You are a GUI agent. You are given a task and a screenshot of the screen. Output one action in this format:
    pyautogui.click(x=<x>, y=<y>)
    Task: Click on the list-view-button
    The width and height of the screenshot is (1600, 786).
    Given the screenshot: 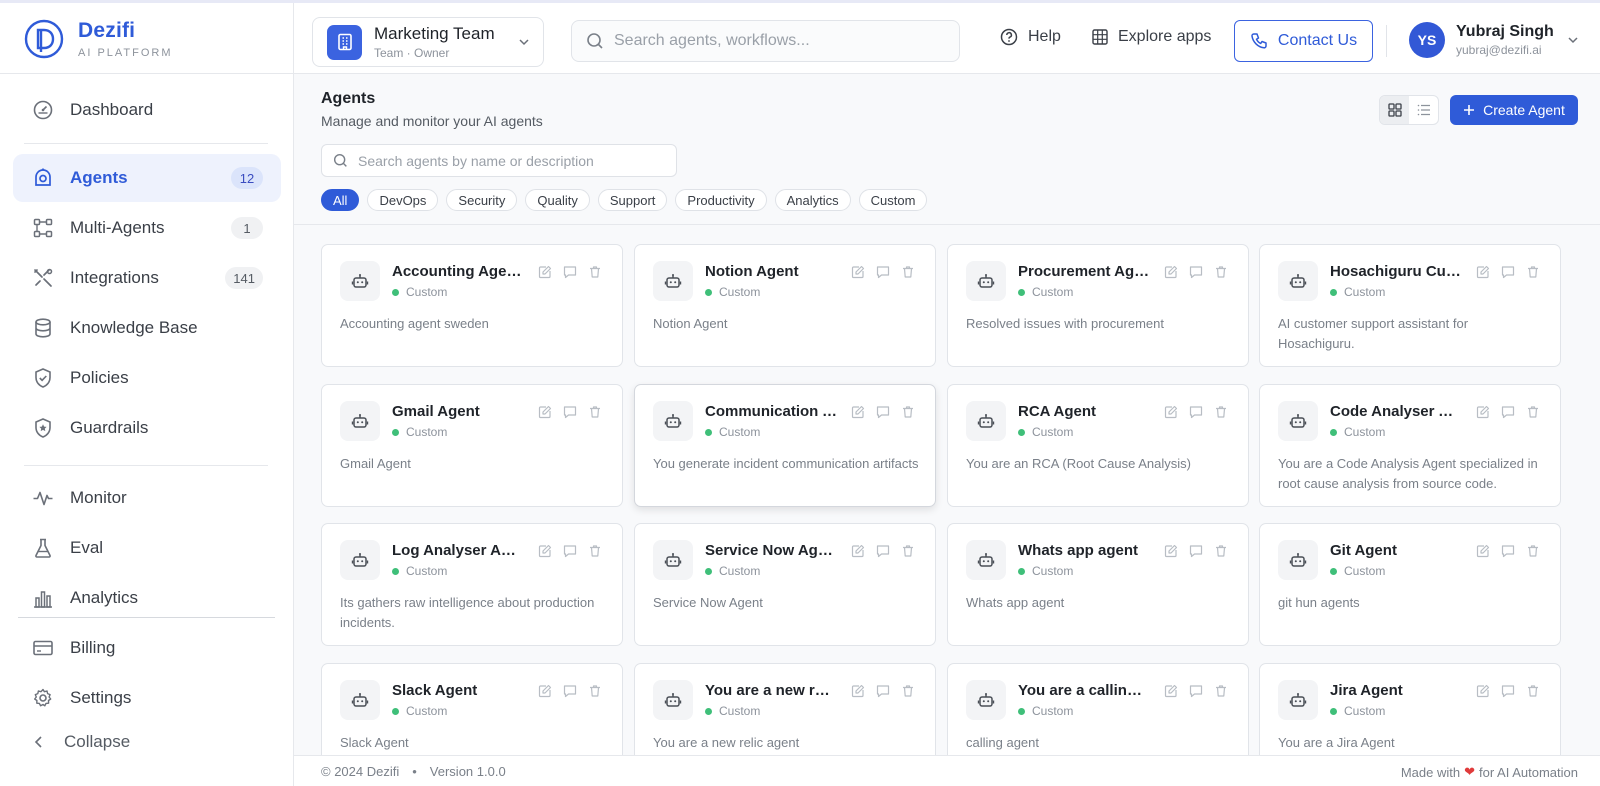 What is the action you would take?
    pyautogui.click(x=1423, y=110)
    